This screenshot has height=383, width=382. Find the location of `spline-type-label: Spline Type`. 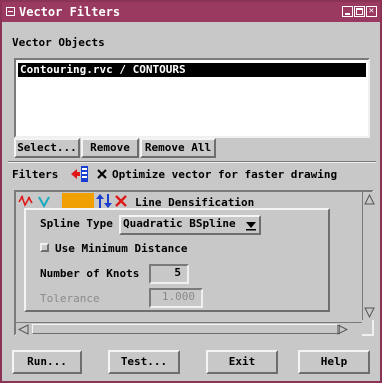

spline-type-label: Spline Type is located at coordinates (76, 223).